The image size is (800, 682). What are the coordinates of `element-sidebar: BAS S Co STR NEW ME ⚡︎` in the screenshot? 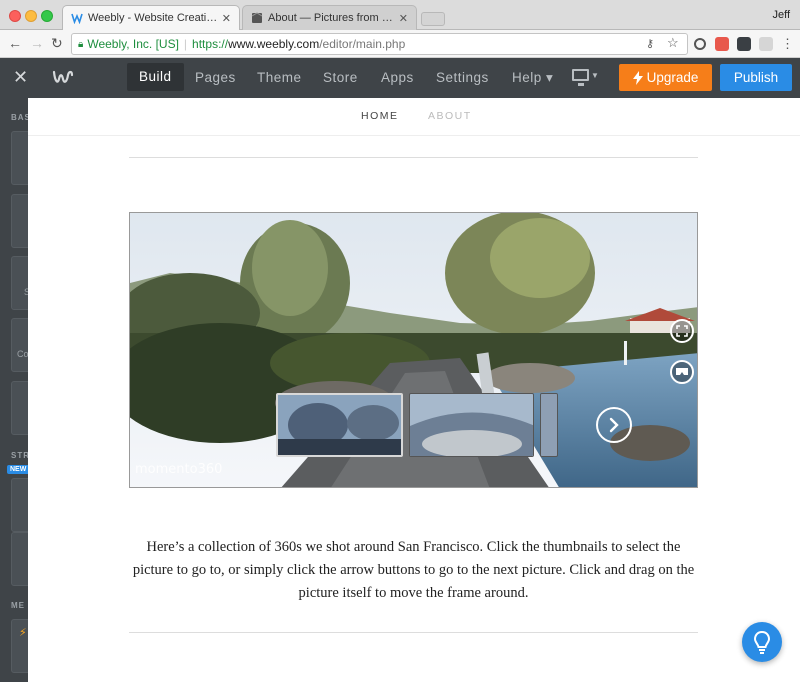 It's located at (14, 390).